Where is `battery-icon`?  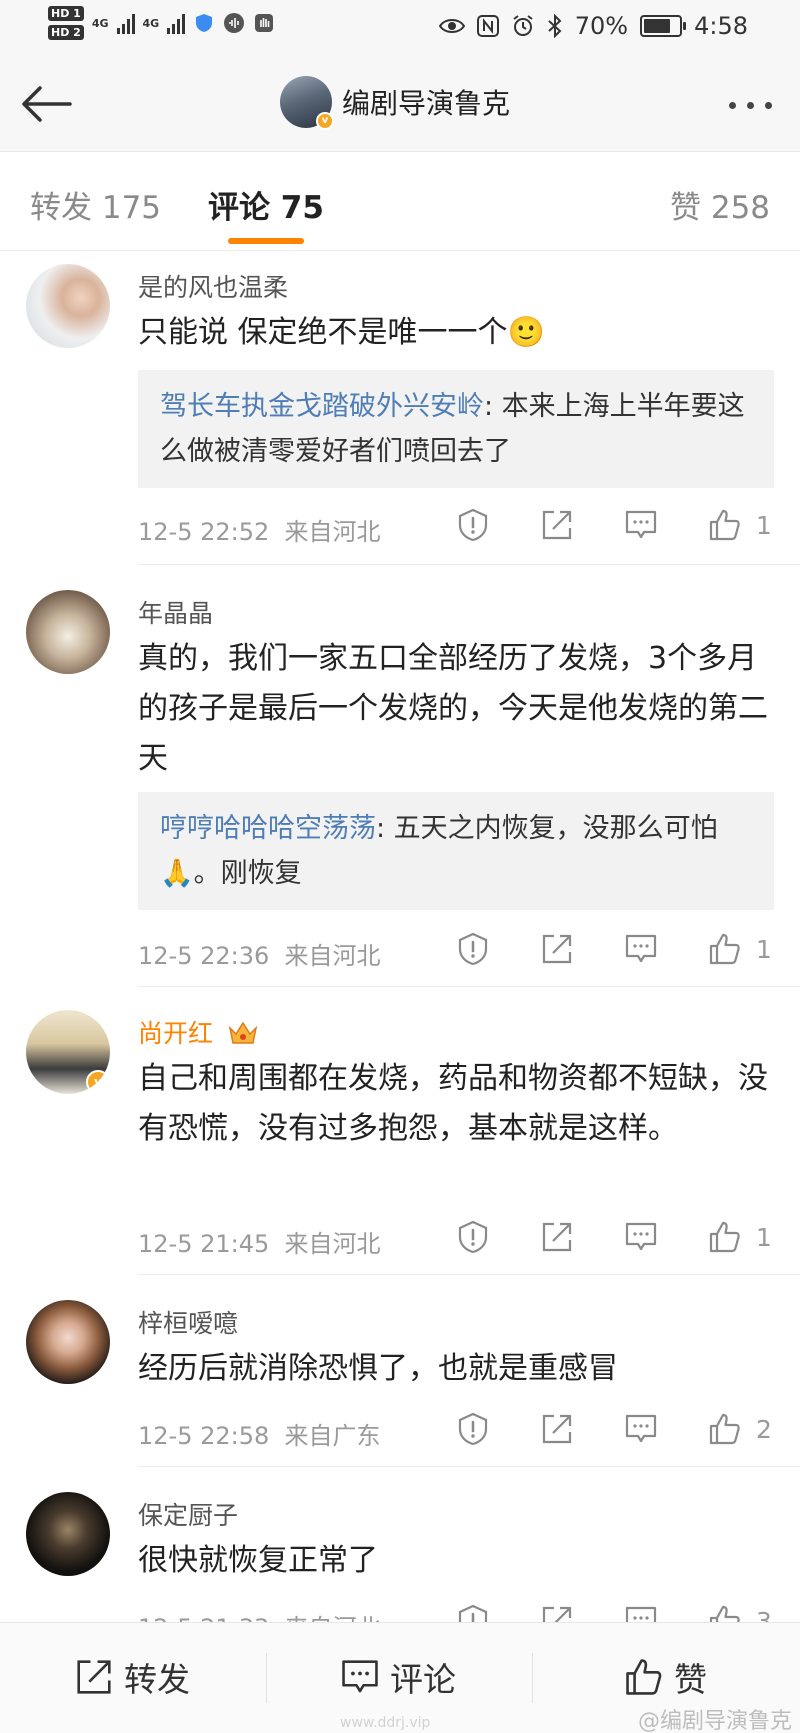 battery-icon is located at coordinates (663, 26).